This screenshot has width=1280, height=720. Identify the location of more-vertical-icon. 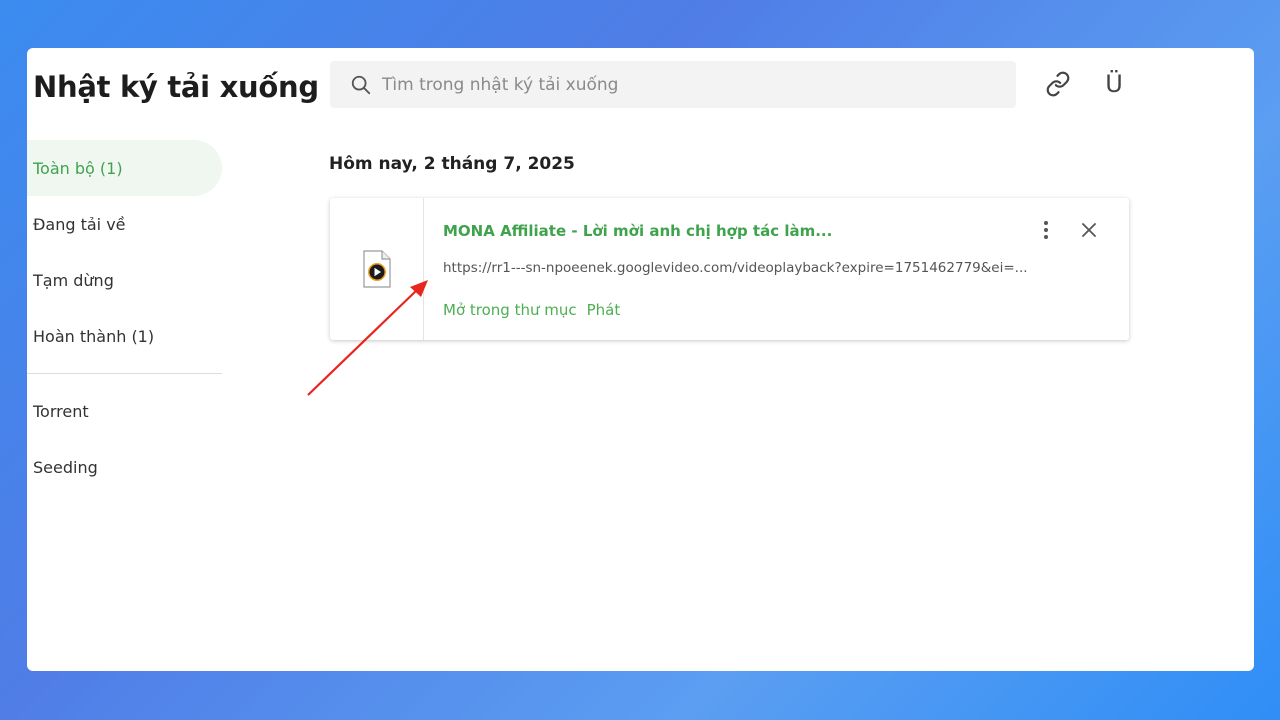
(1046, 230).